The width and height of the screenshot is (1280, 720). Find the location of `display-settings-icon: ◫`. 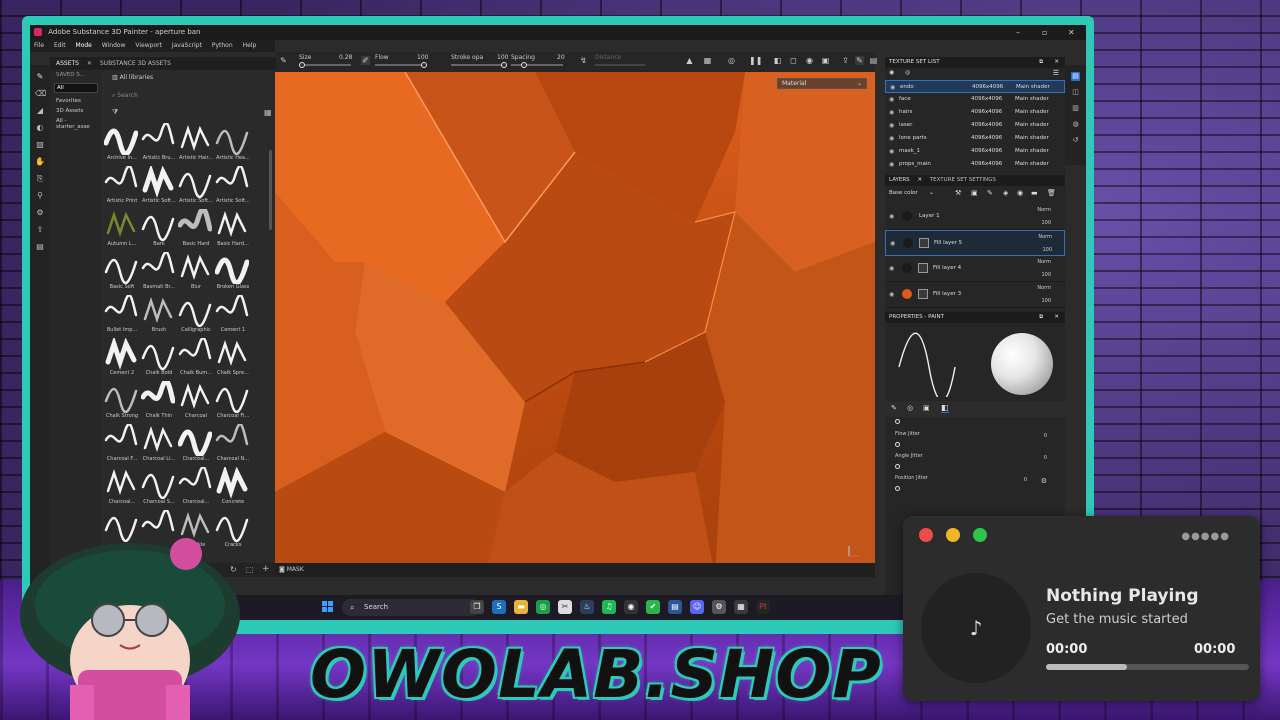

display-settings-icon: ◫ is located at coordinates (1075, 92).